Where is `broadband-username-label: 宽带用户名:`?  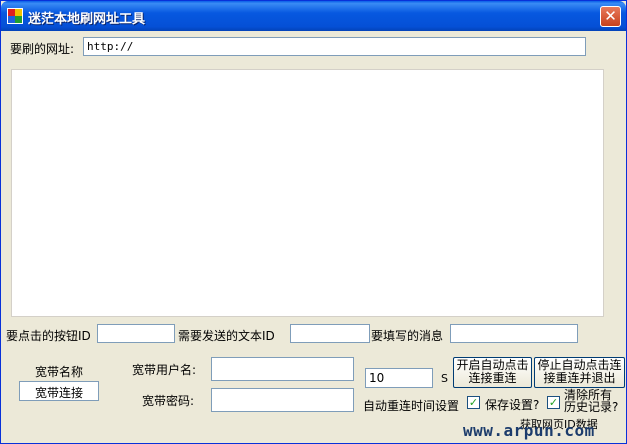 broadband-username-label: 宽带用户名: is located at coordinates (164, 370).